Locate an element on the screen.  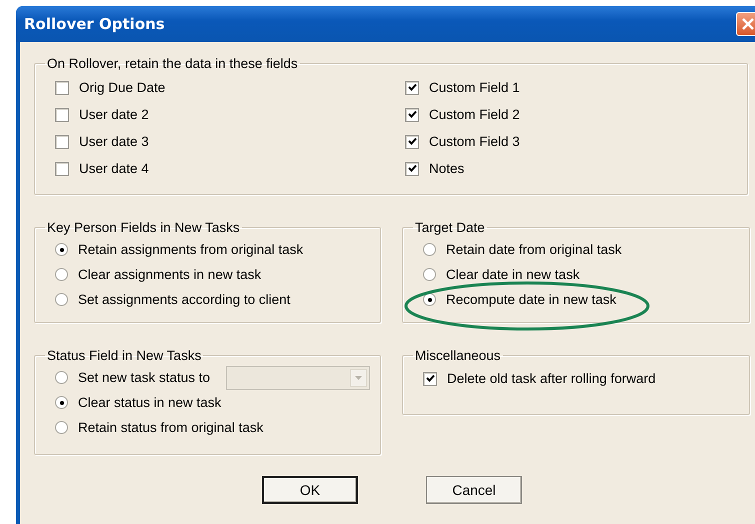
group-title: Key Person Fields in New Tasks is located at coordinates (143, 227).